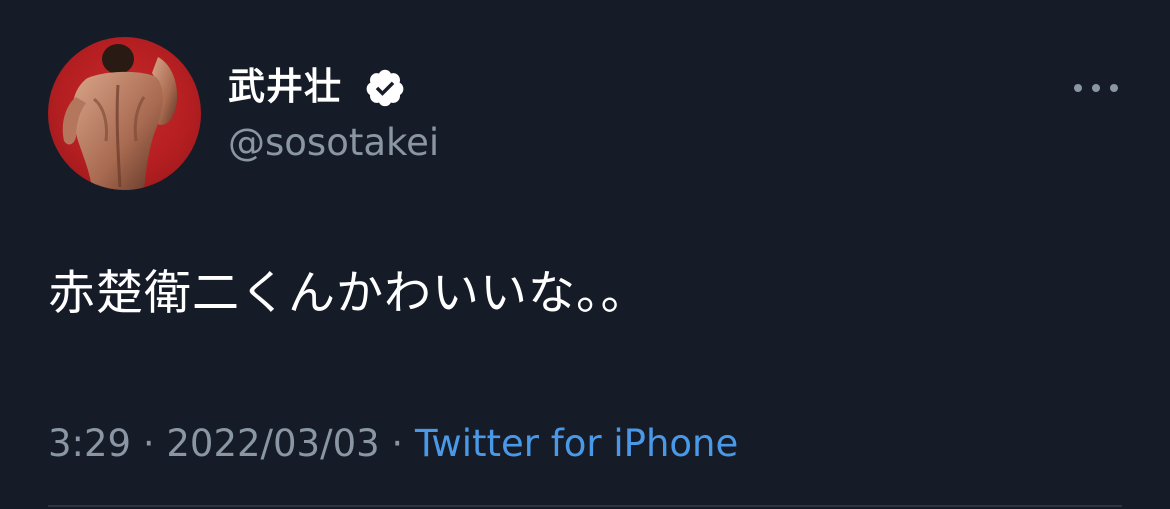  Describe the element at coordinates (89, 443) in the screenshot. I see `tweet-time: 3:29` at that location.